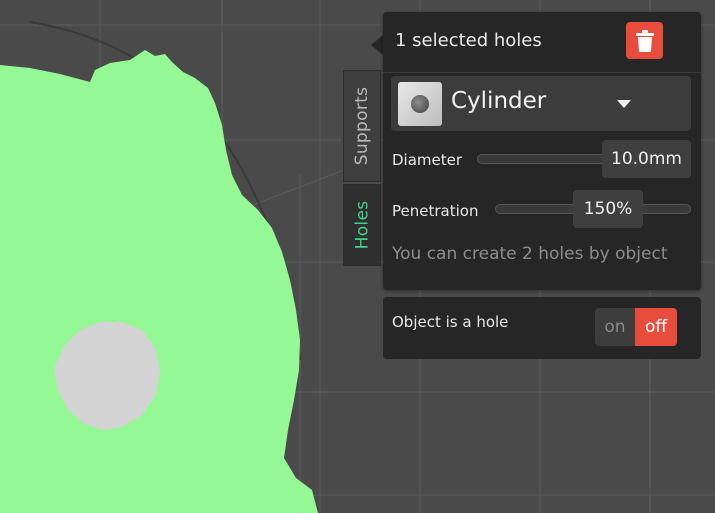 Image resolution: width=715 pixels, height=513 pixels. What do you see at coordinates (615, 327) in the screenshot?
I see `toggle-on-option: on` at bounding box center [615, 327].